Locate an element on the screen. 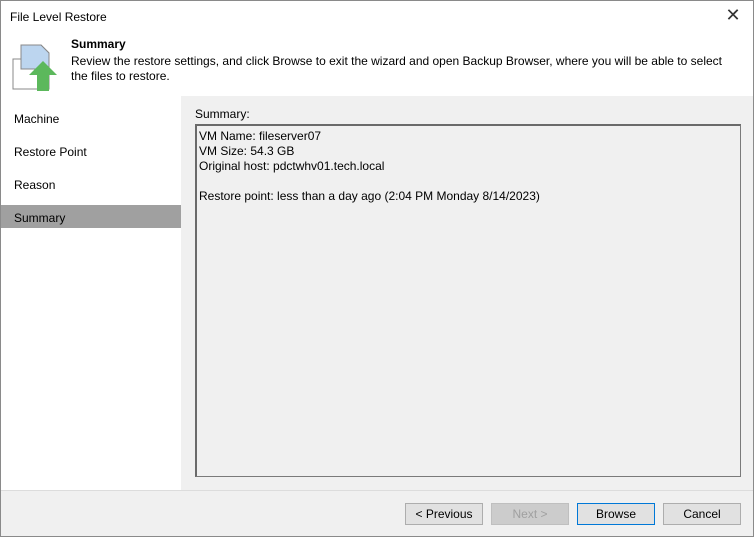  step-summary: Summary is located at coordinates (91, 216).